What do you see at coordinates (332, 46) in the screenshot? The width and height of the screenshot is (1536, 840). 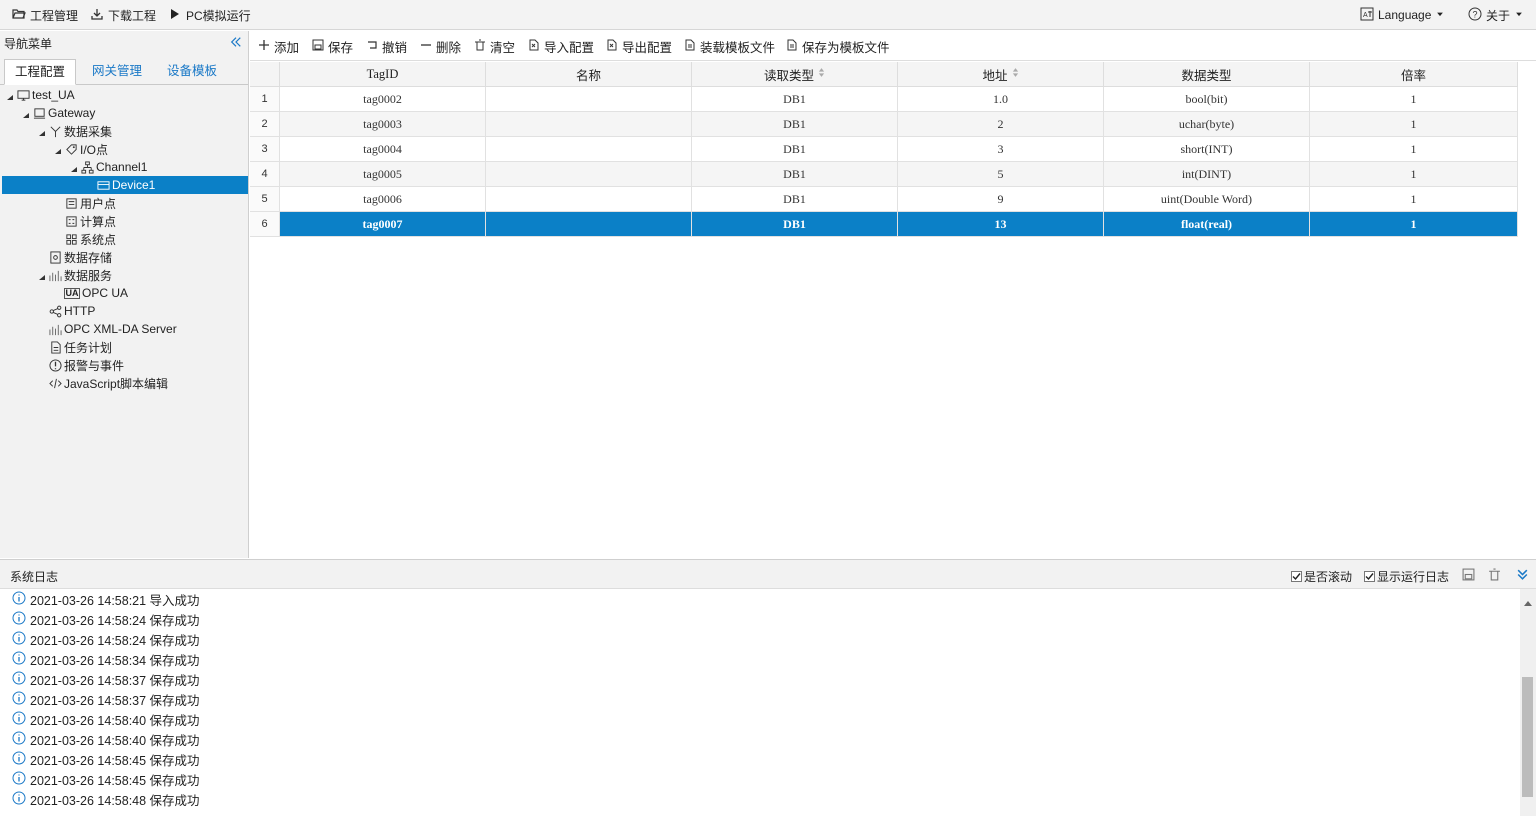 I see `save-button: 保存` at bounding box center [332, 46].